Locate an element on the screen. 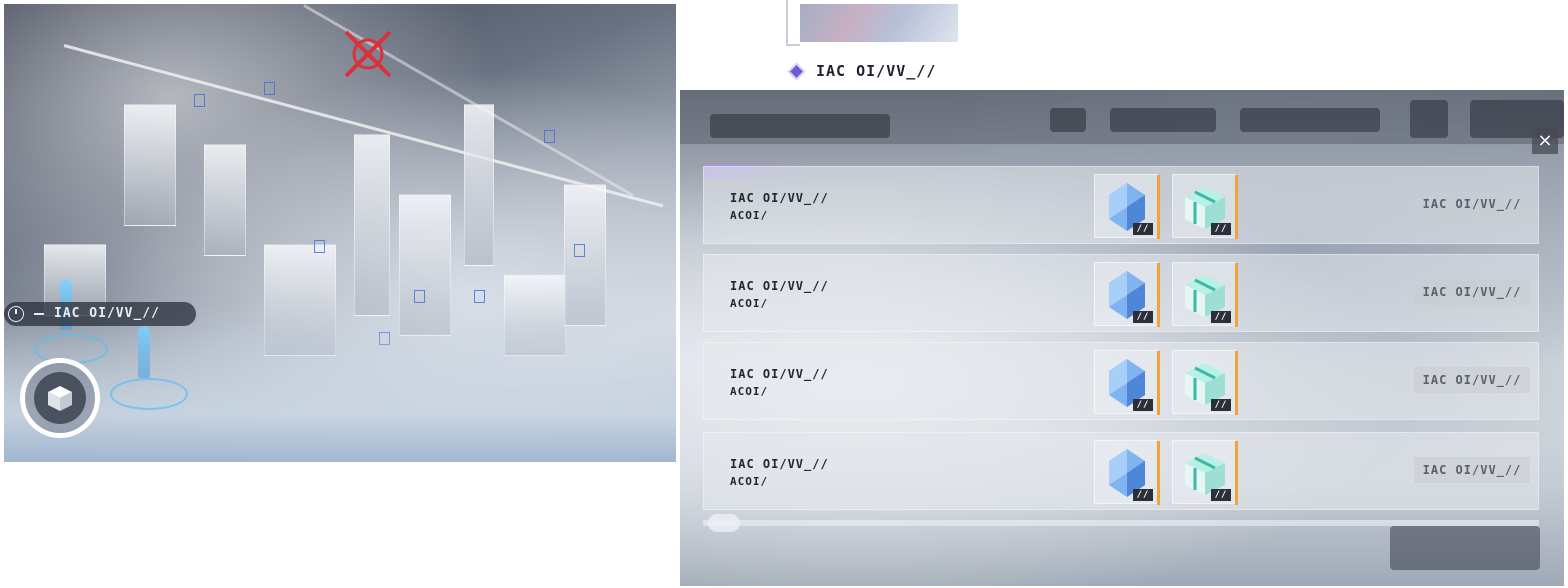 Image resolution: width=1568 pixels, height=588 pixels. blurred-top-bar is located at coordinates (1122, 117).